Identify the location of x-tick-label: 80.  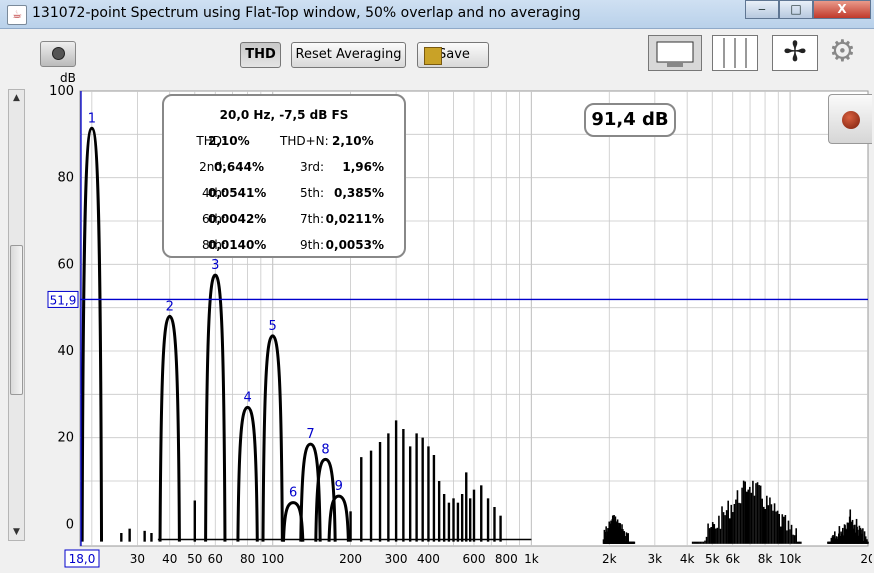
(247, 559).